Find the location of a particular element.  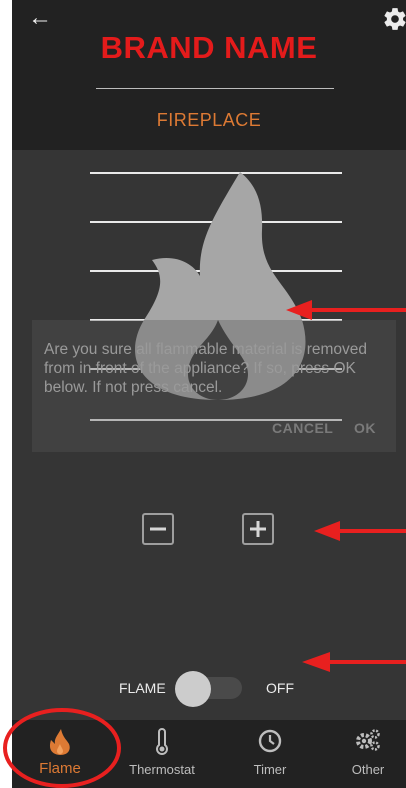

header-divider is located at coordinates (215, 88).